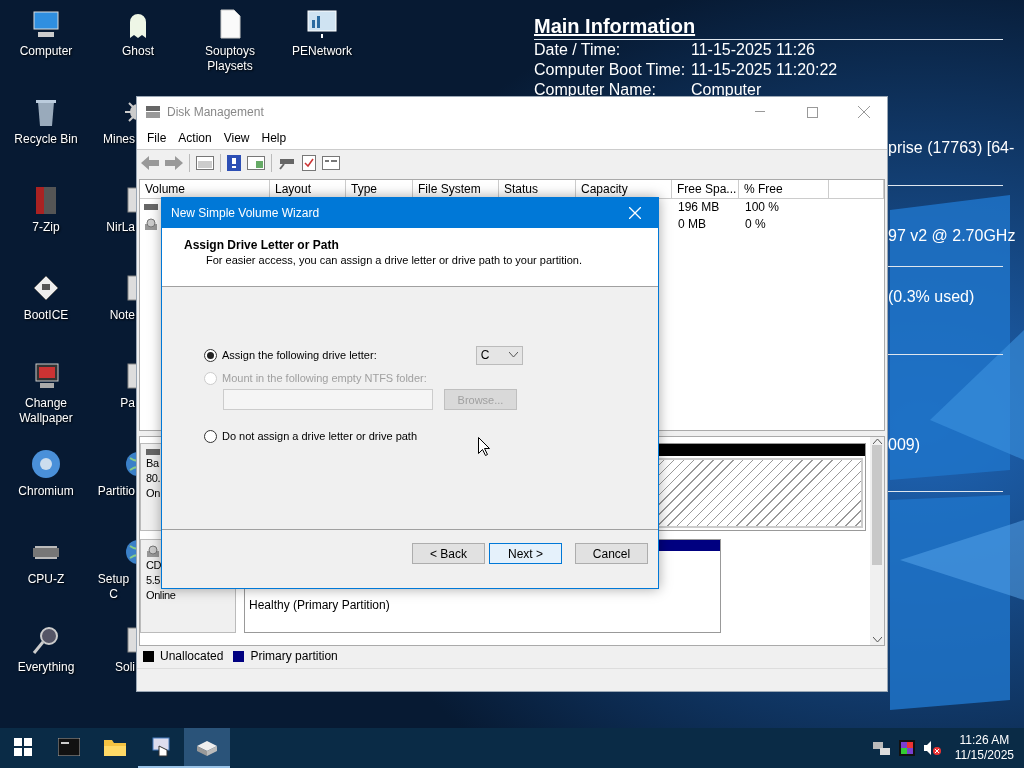 This screenshot has height=768, width=1024. I want to click on table-cell-text: 0 MB, so click(692, 224).